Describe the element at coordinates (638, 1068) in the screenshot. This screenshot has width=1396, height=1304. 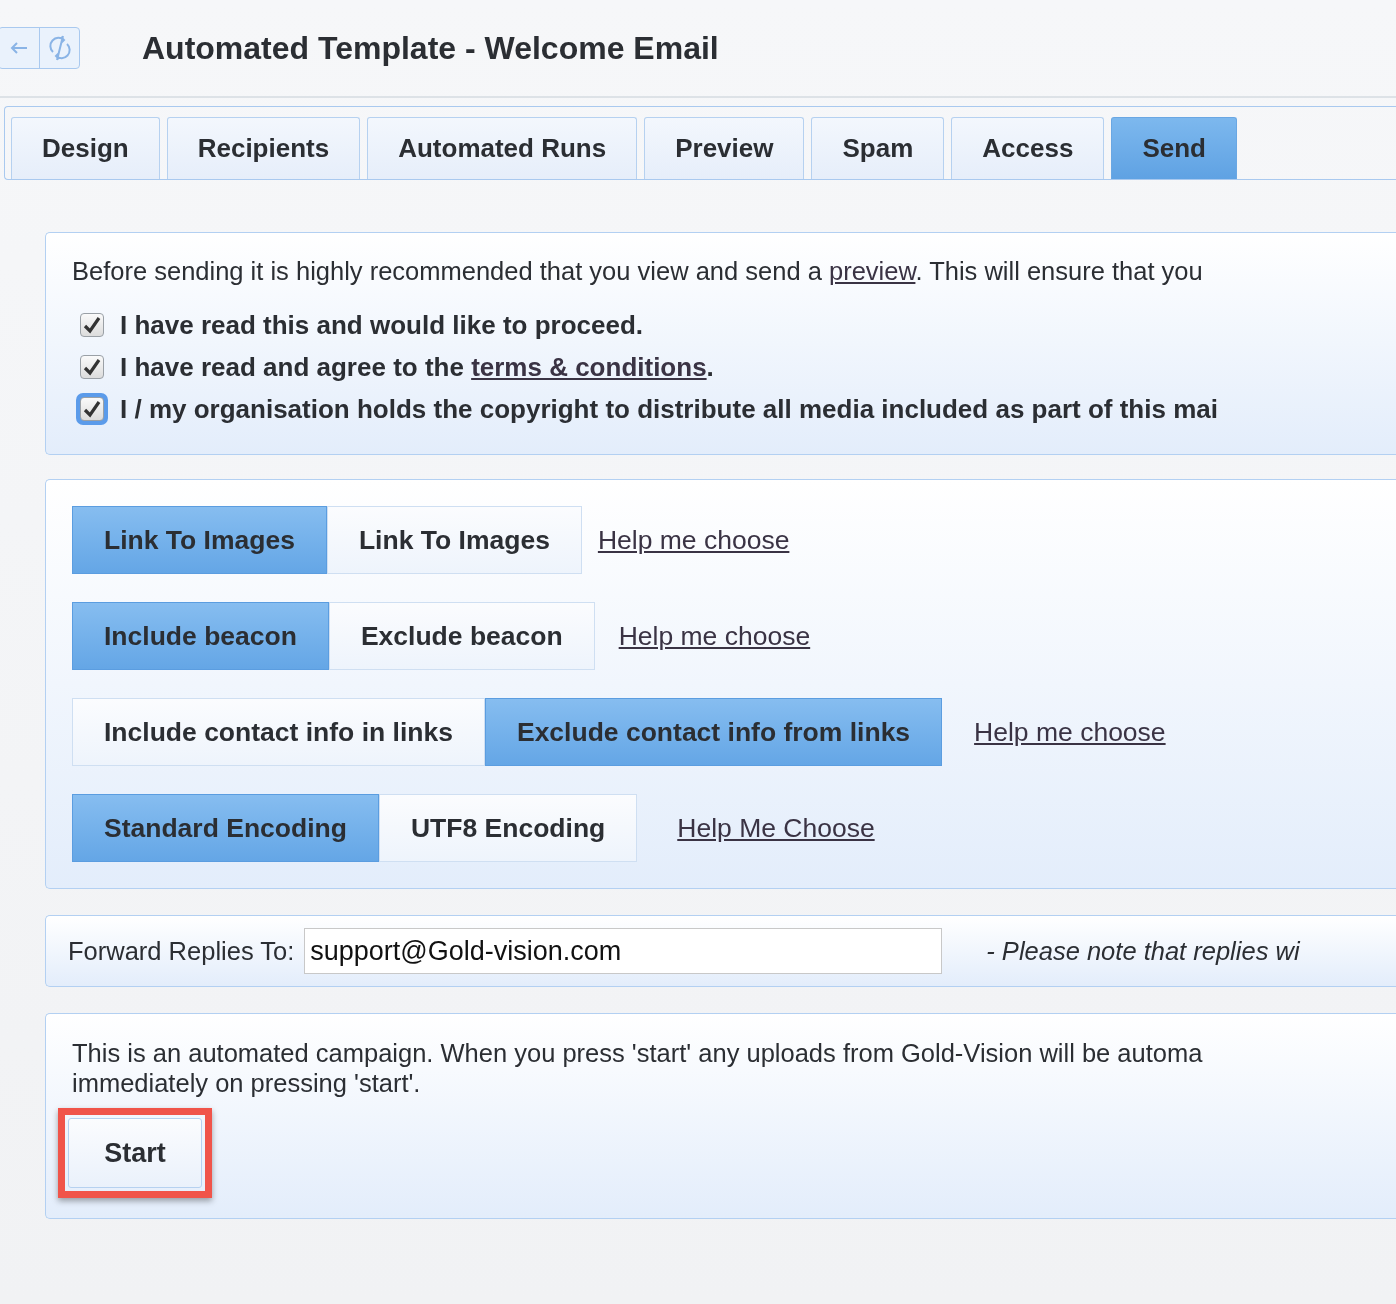
I see `info-text: This is an automated campaign. When you press 'start' any uploads from Gold-Vision will be automa immediately on pressing 'start'.` at that location.